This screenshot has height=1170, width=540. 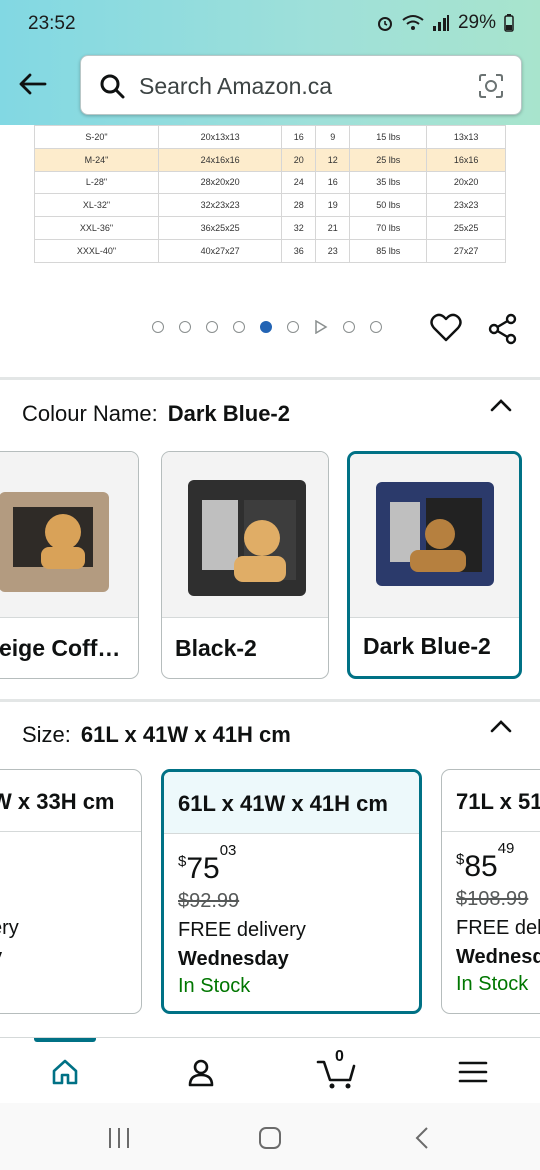 I want to click on size-option-delivery: ery, so click(x=9, y=928).